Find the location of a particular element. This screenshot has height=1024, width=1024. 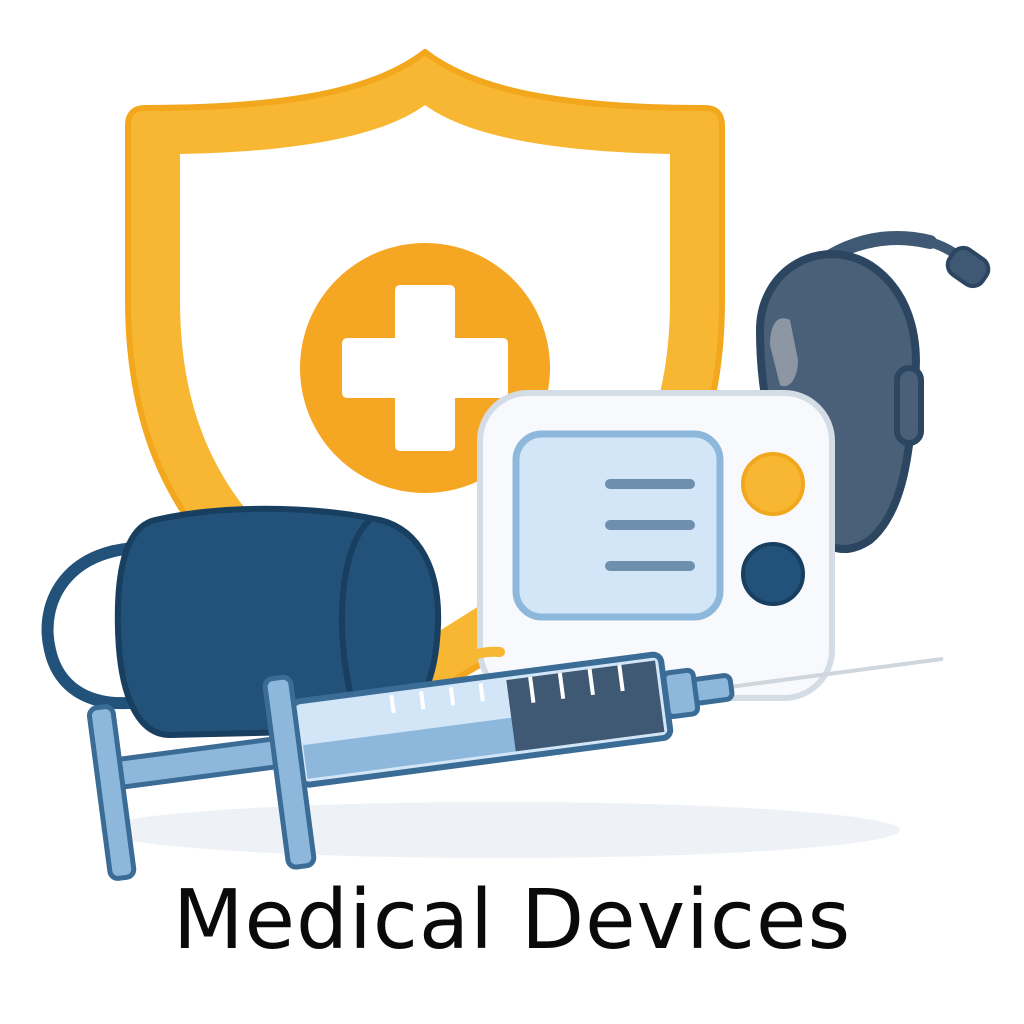

monitor-button-navy is located at coordinates (773, 574).